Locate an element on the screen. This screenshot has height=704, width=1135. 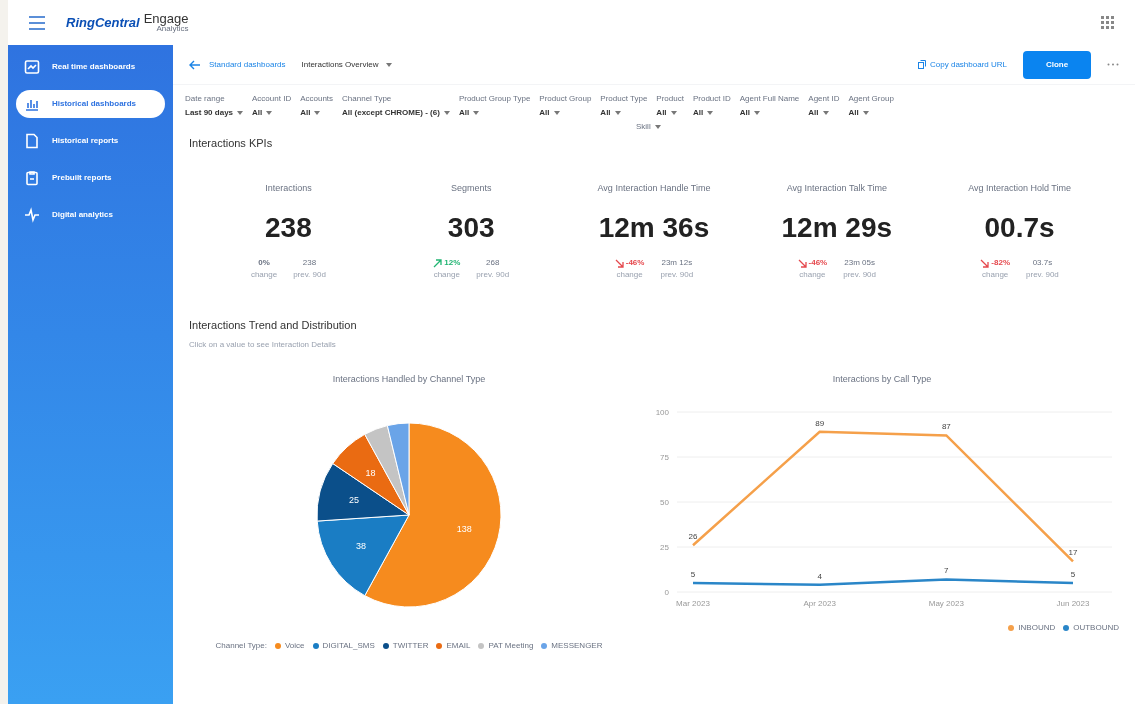
change-percent: 0% is located at coordinates (264, 263).